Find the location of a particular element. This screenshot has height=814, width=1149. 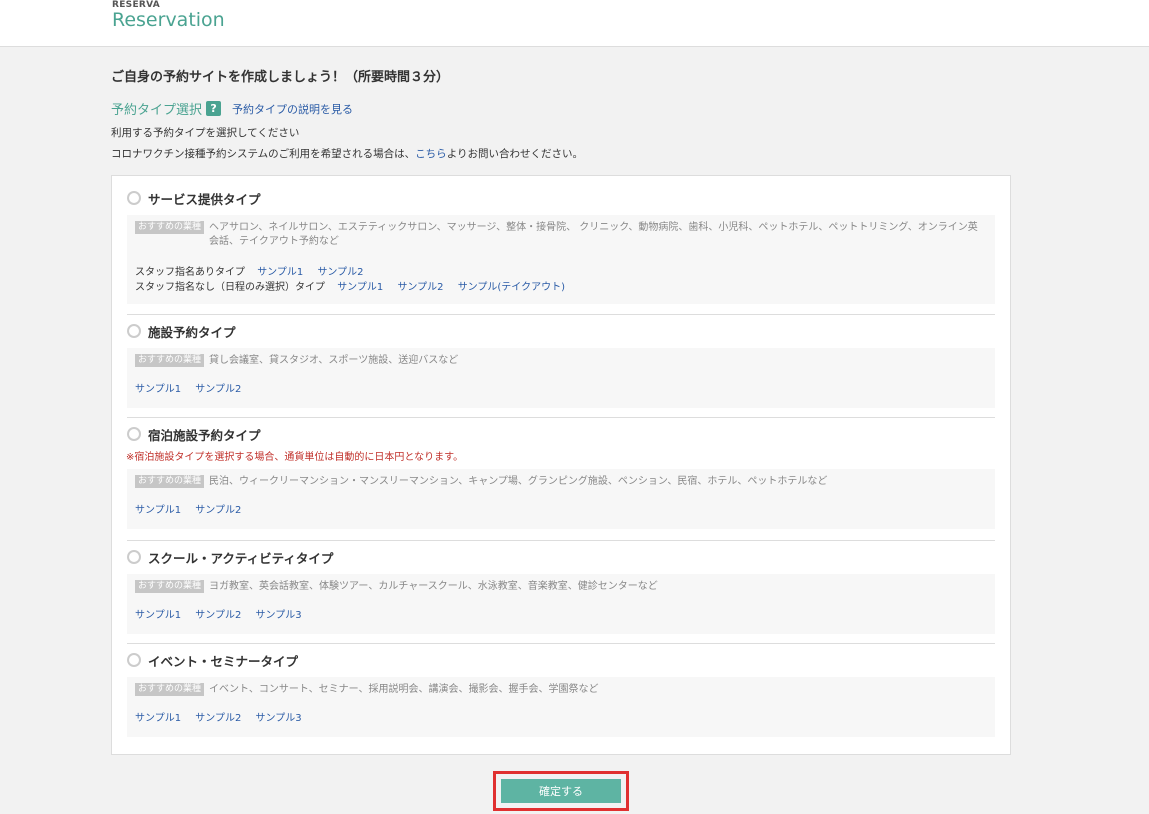

sample-row-label: スタッフ指名なし（日程のみ選択）タイプ is located at coordinates (230, 287).